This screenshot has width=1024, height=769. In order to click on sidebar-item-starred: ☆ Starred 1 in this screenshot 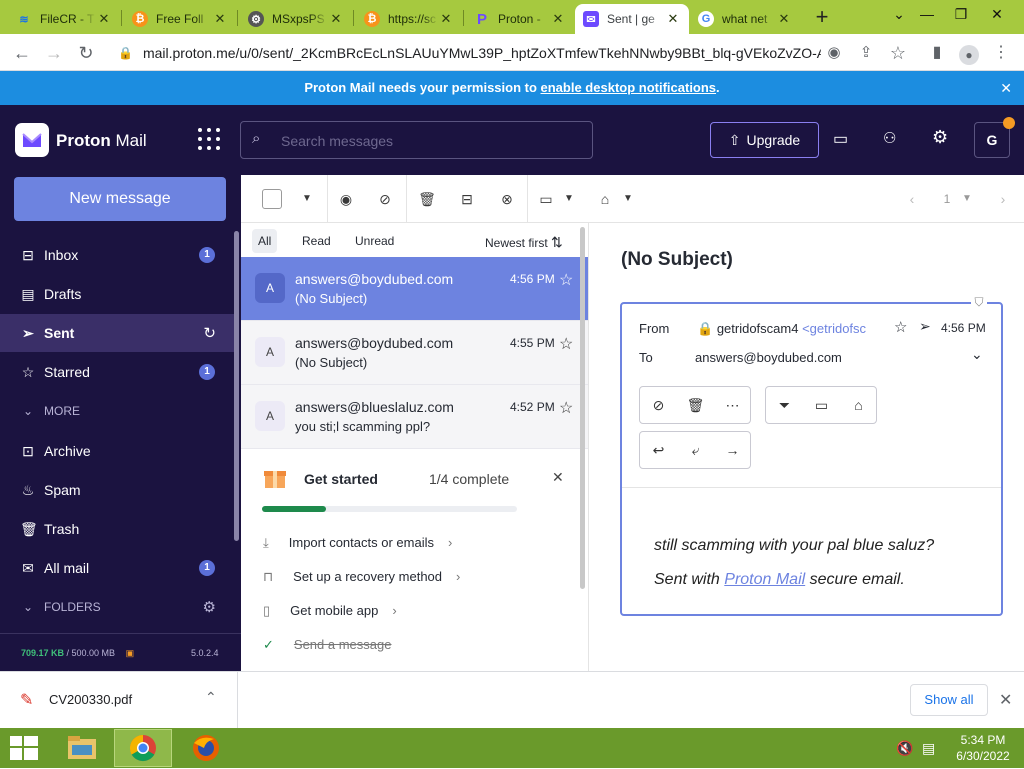, I will do `click(117, 372)`.